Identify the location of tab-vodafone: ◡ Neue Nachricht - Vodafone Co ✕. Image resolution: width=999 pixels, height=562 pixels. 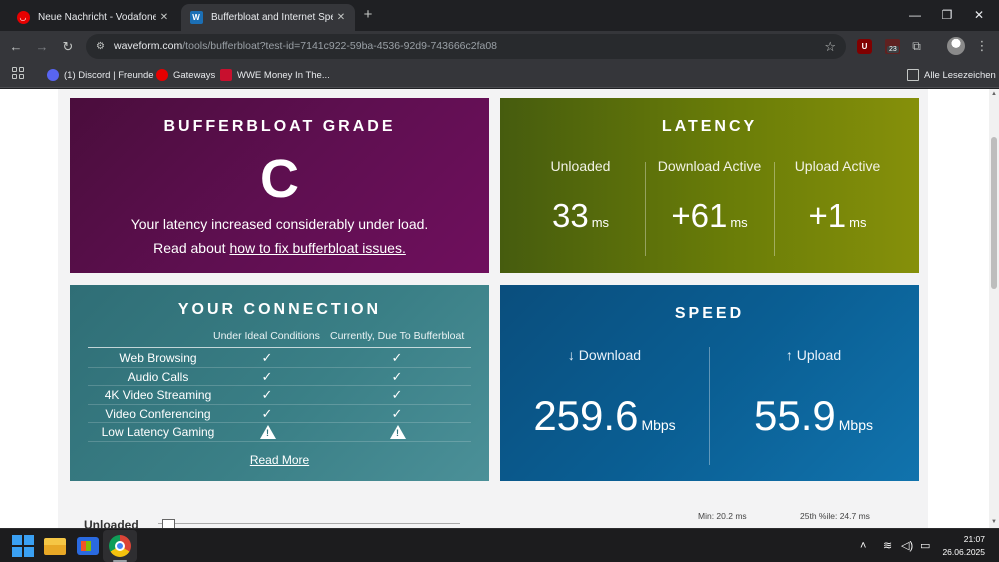
(93, 17).